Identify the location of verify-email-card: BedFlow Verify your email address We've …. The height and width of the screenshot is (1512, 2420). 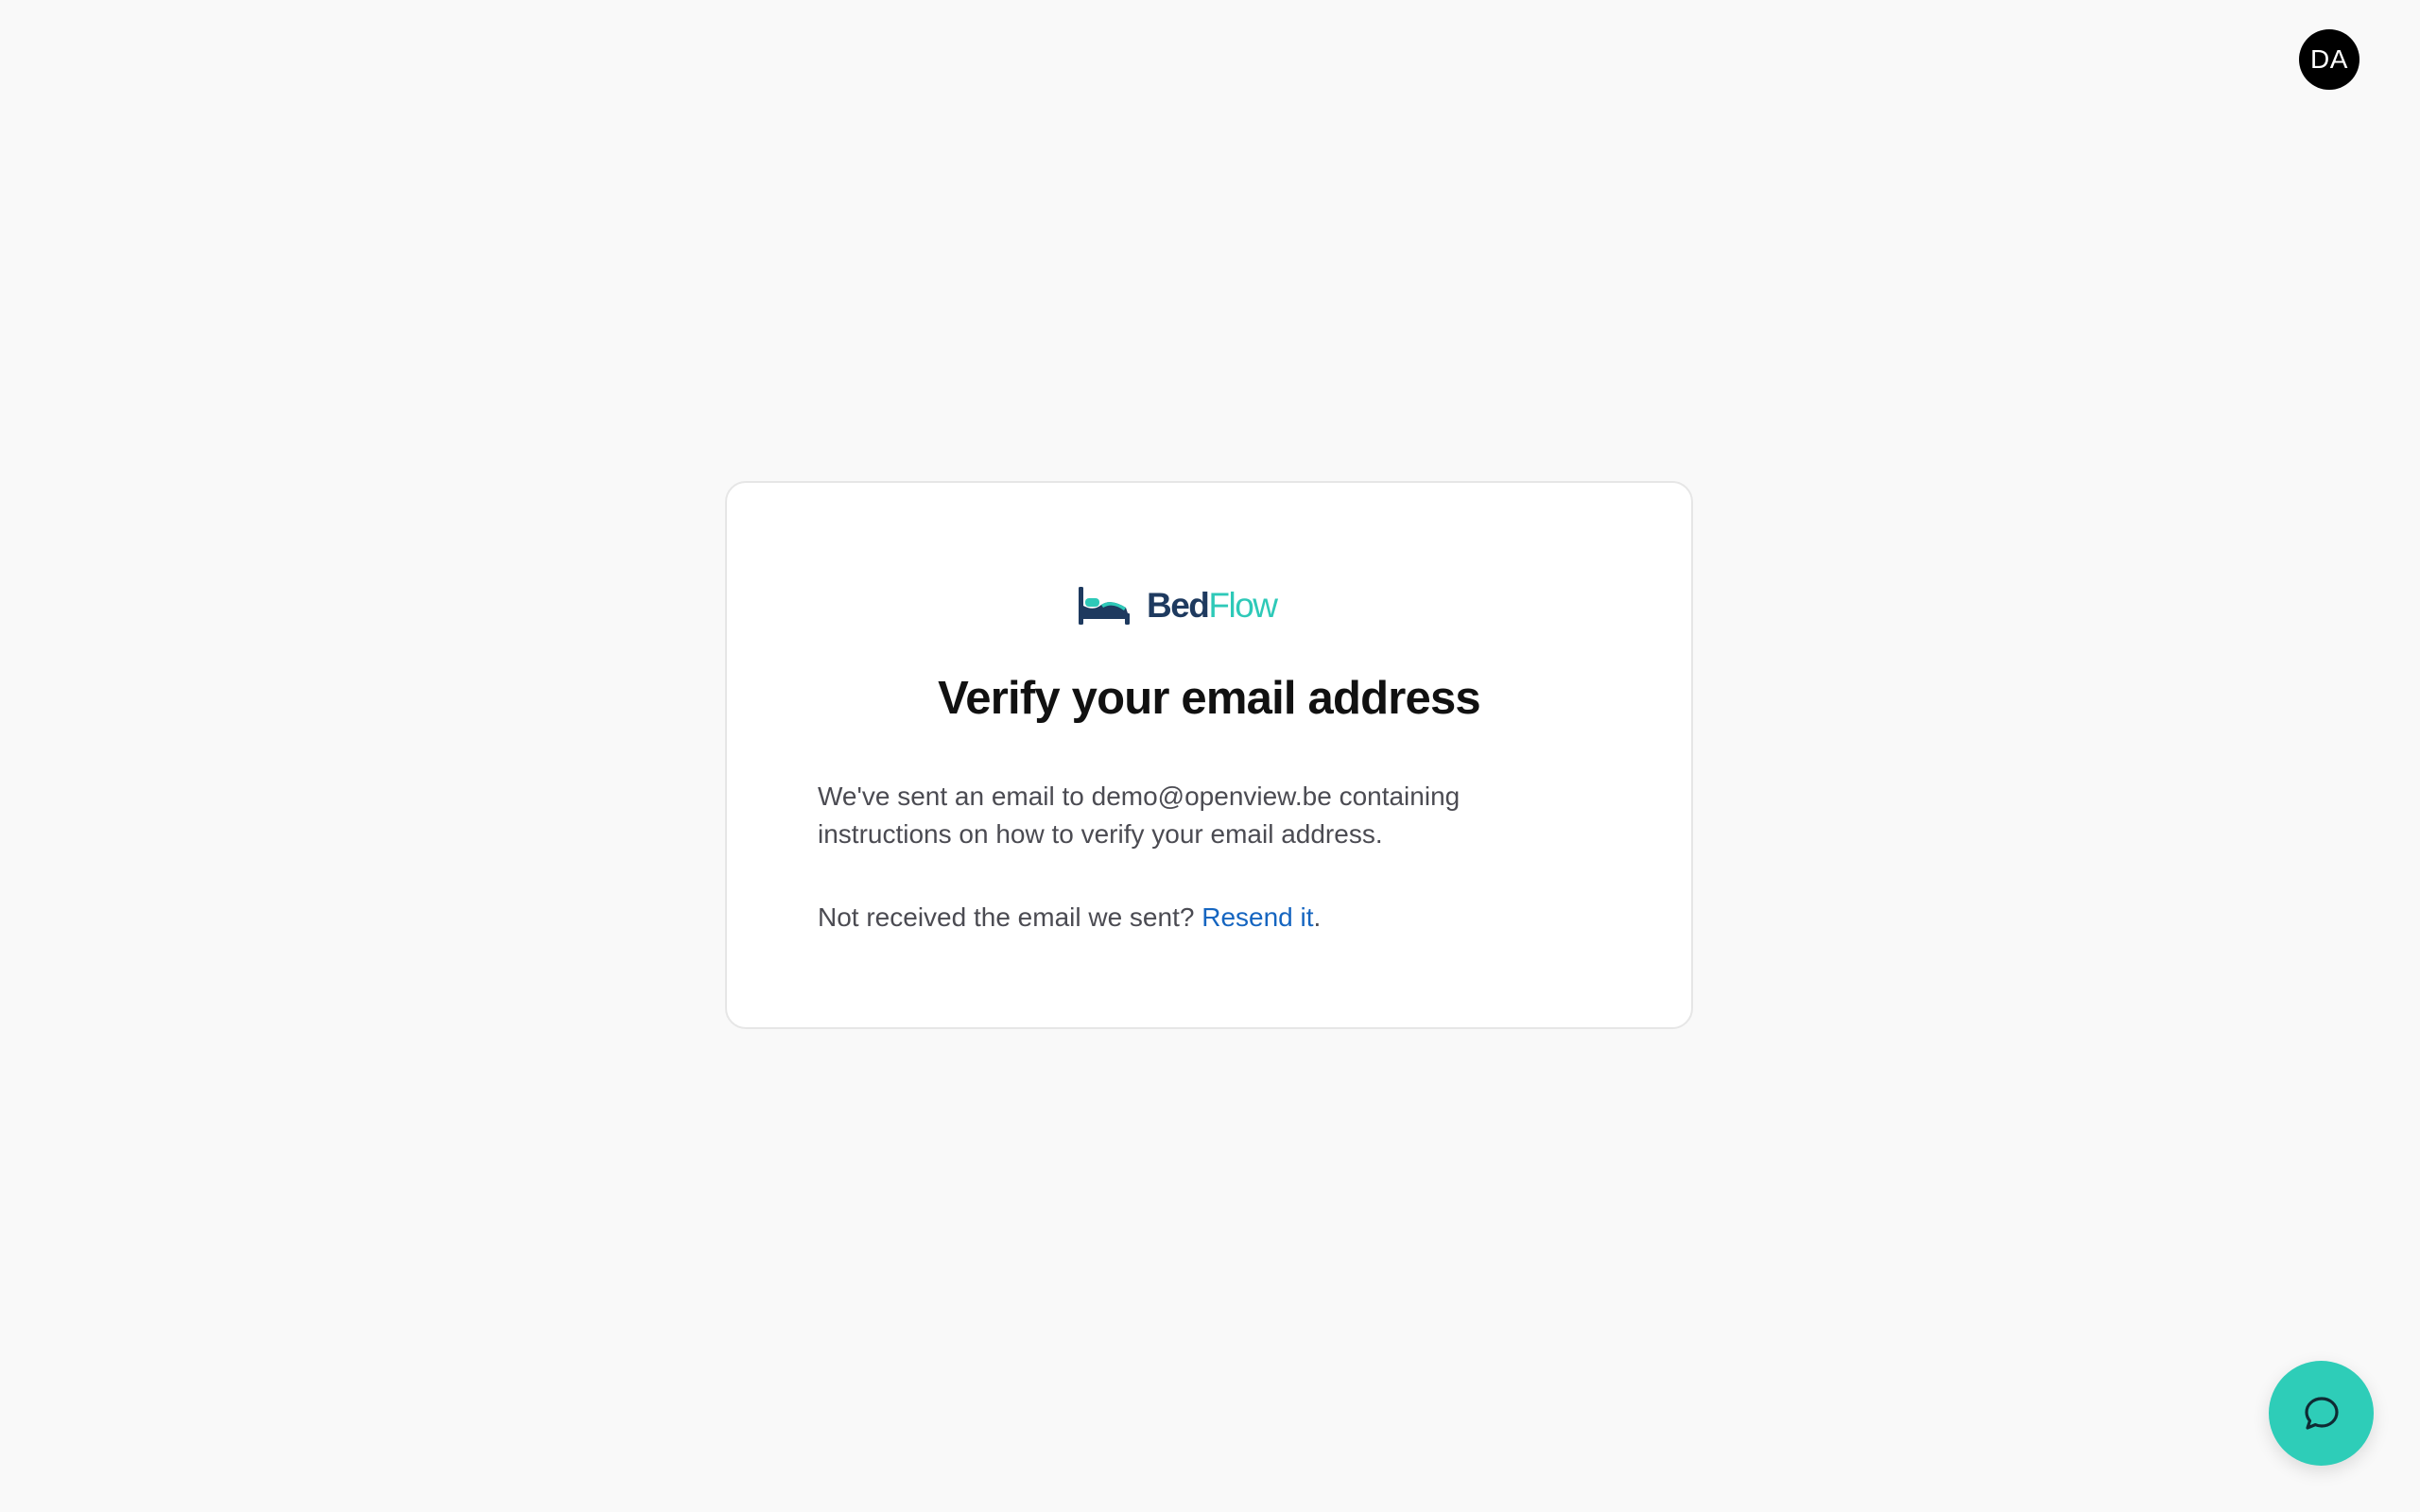
(1209, 755).